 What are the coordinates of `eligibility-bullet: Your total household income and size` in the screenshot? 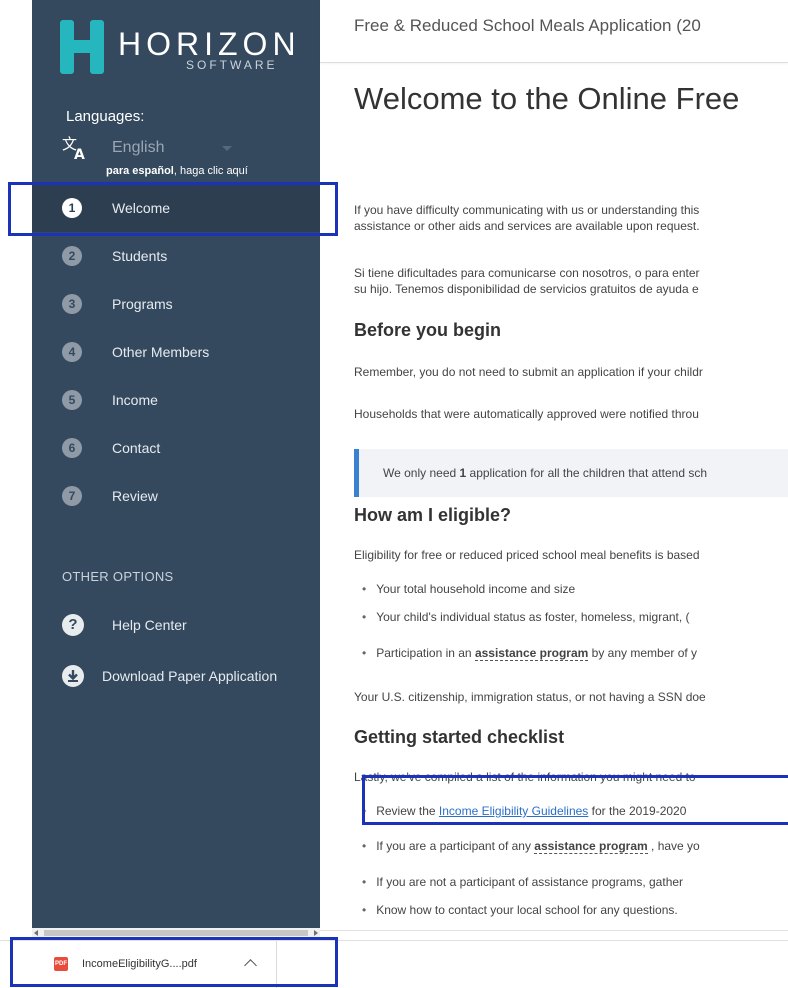 It's located at (468, 589).